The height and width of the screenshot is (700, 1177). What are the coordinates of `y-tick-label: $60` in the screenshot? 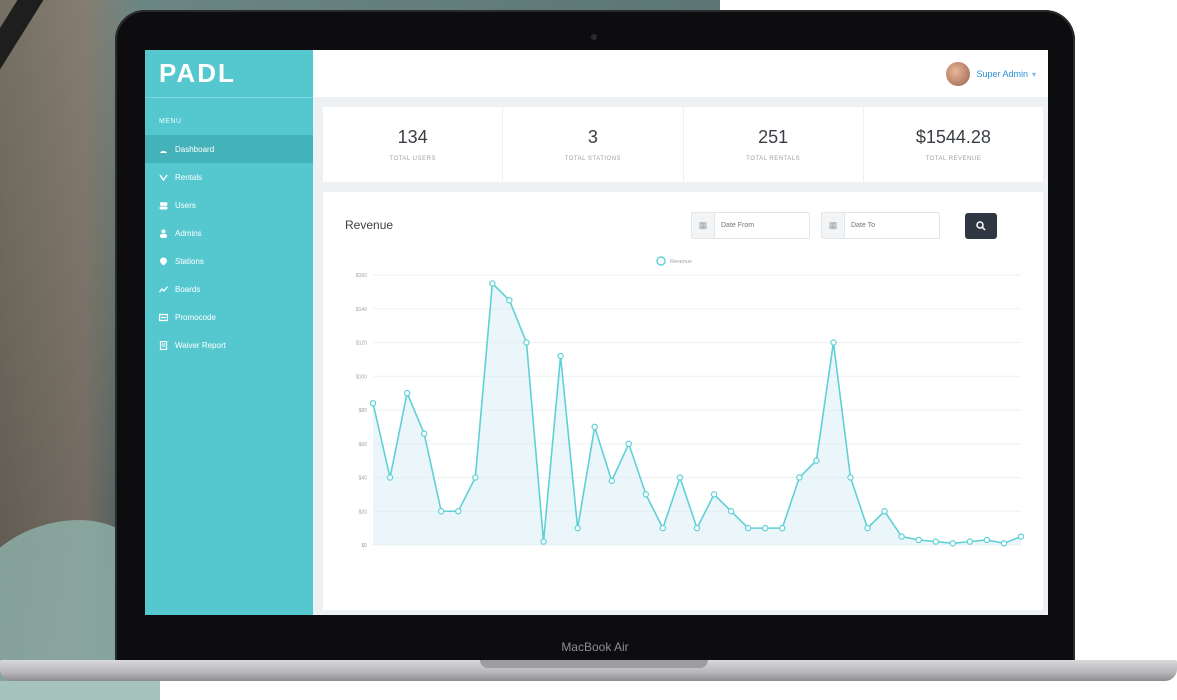 It's located at (363, 445).